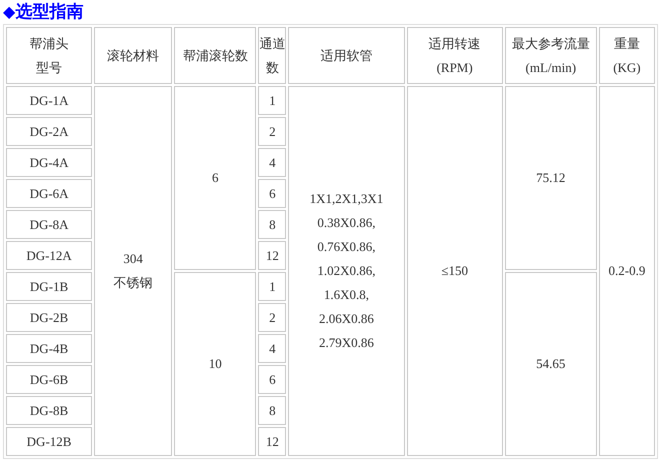  What do you see at coordinates (49, 379) in the screenshot?
I see `table-cell: DG-6B` at bounding box center [49, 379].